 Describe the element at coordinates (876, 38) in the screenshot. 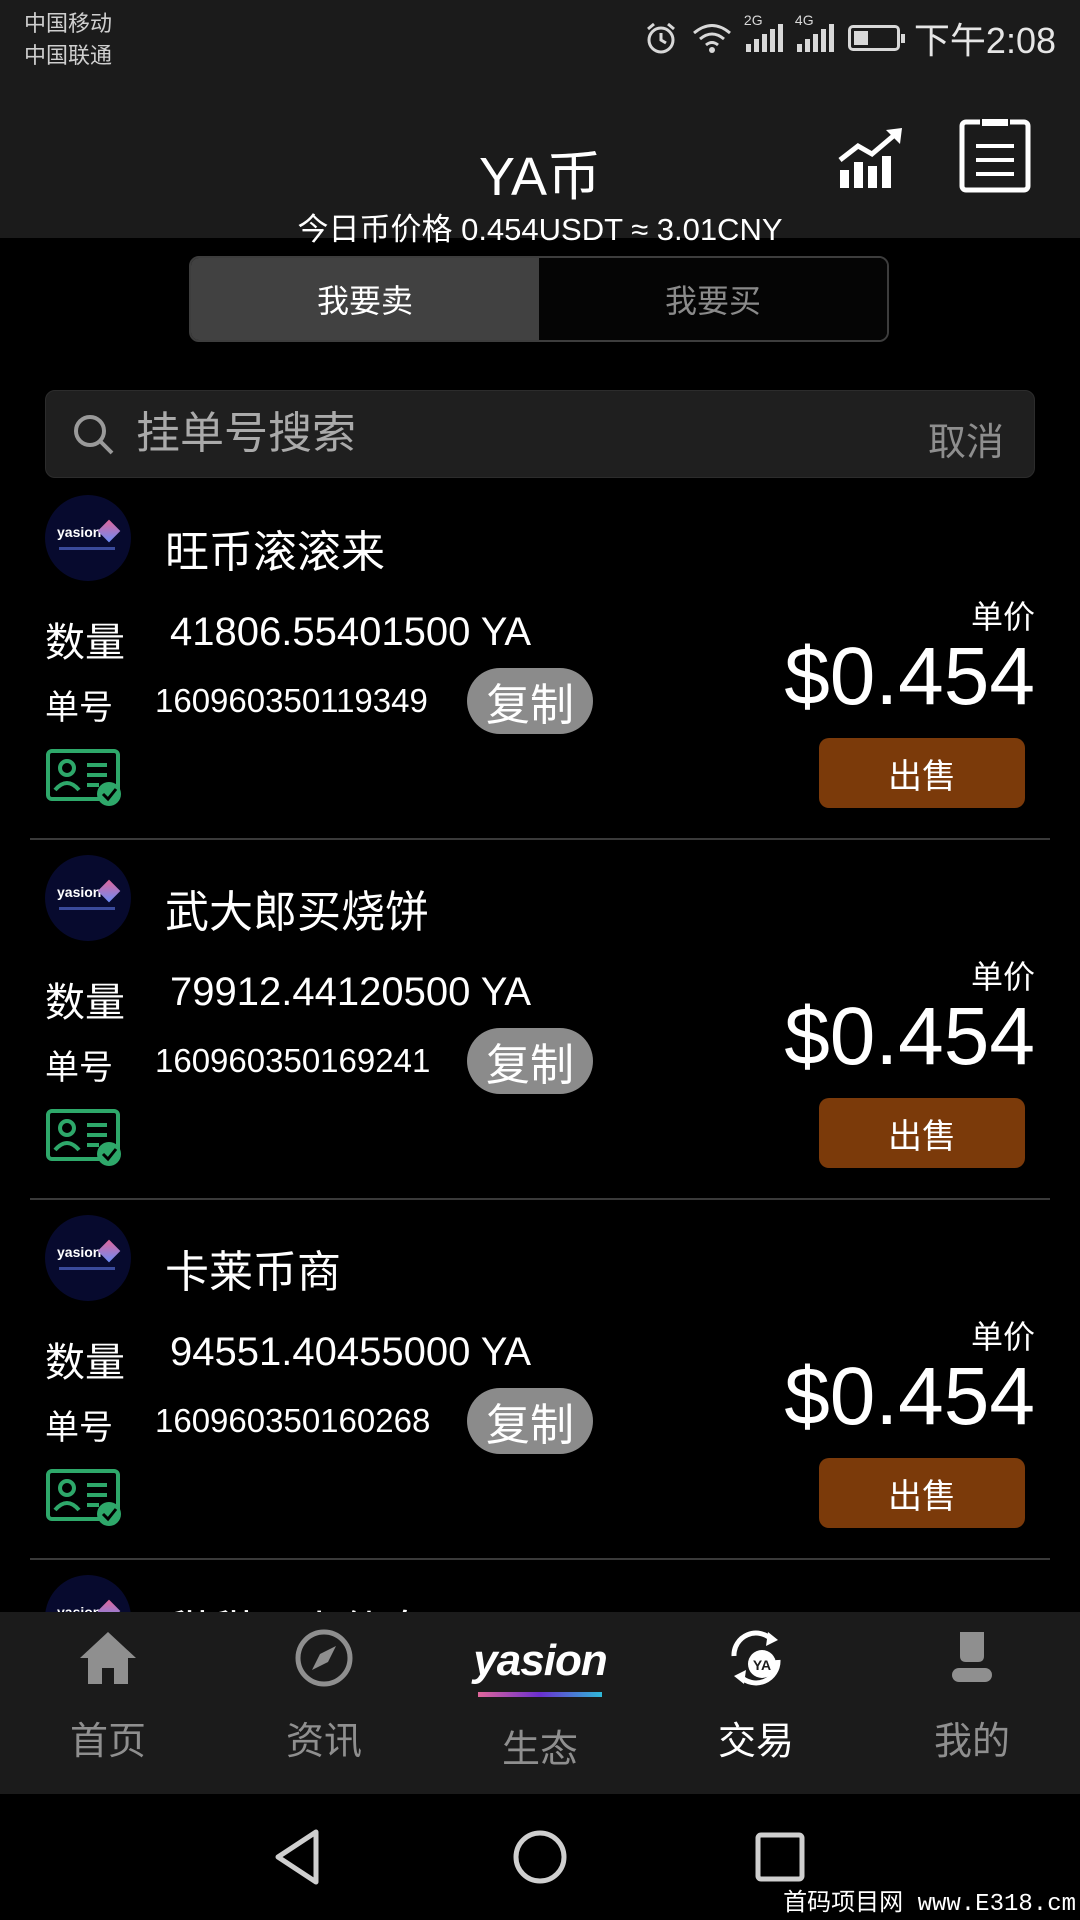

I see `battery-icon` at that location.